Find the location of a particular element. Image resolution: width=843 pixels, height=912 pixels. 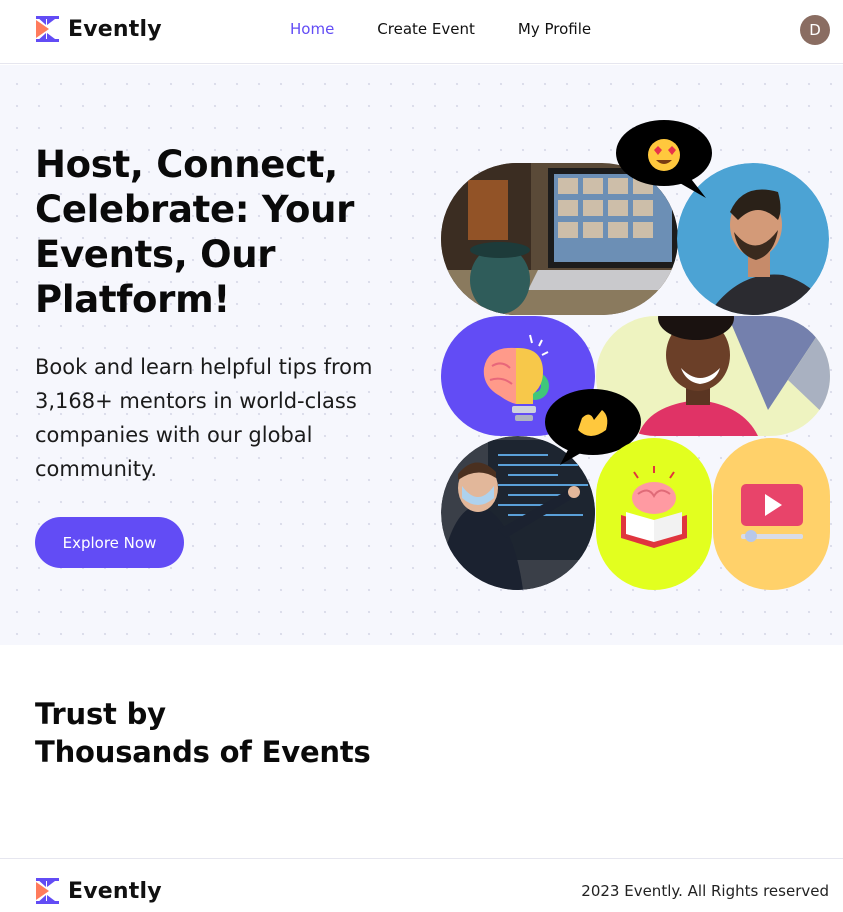

main-nav: Home Create Event My Profile is located at coordinates (440, 29).